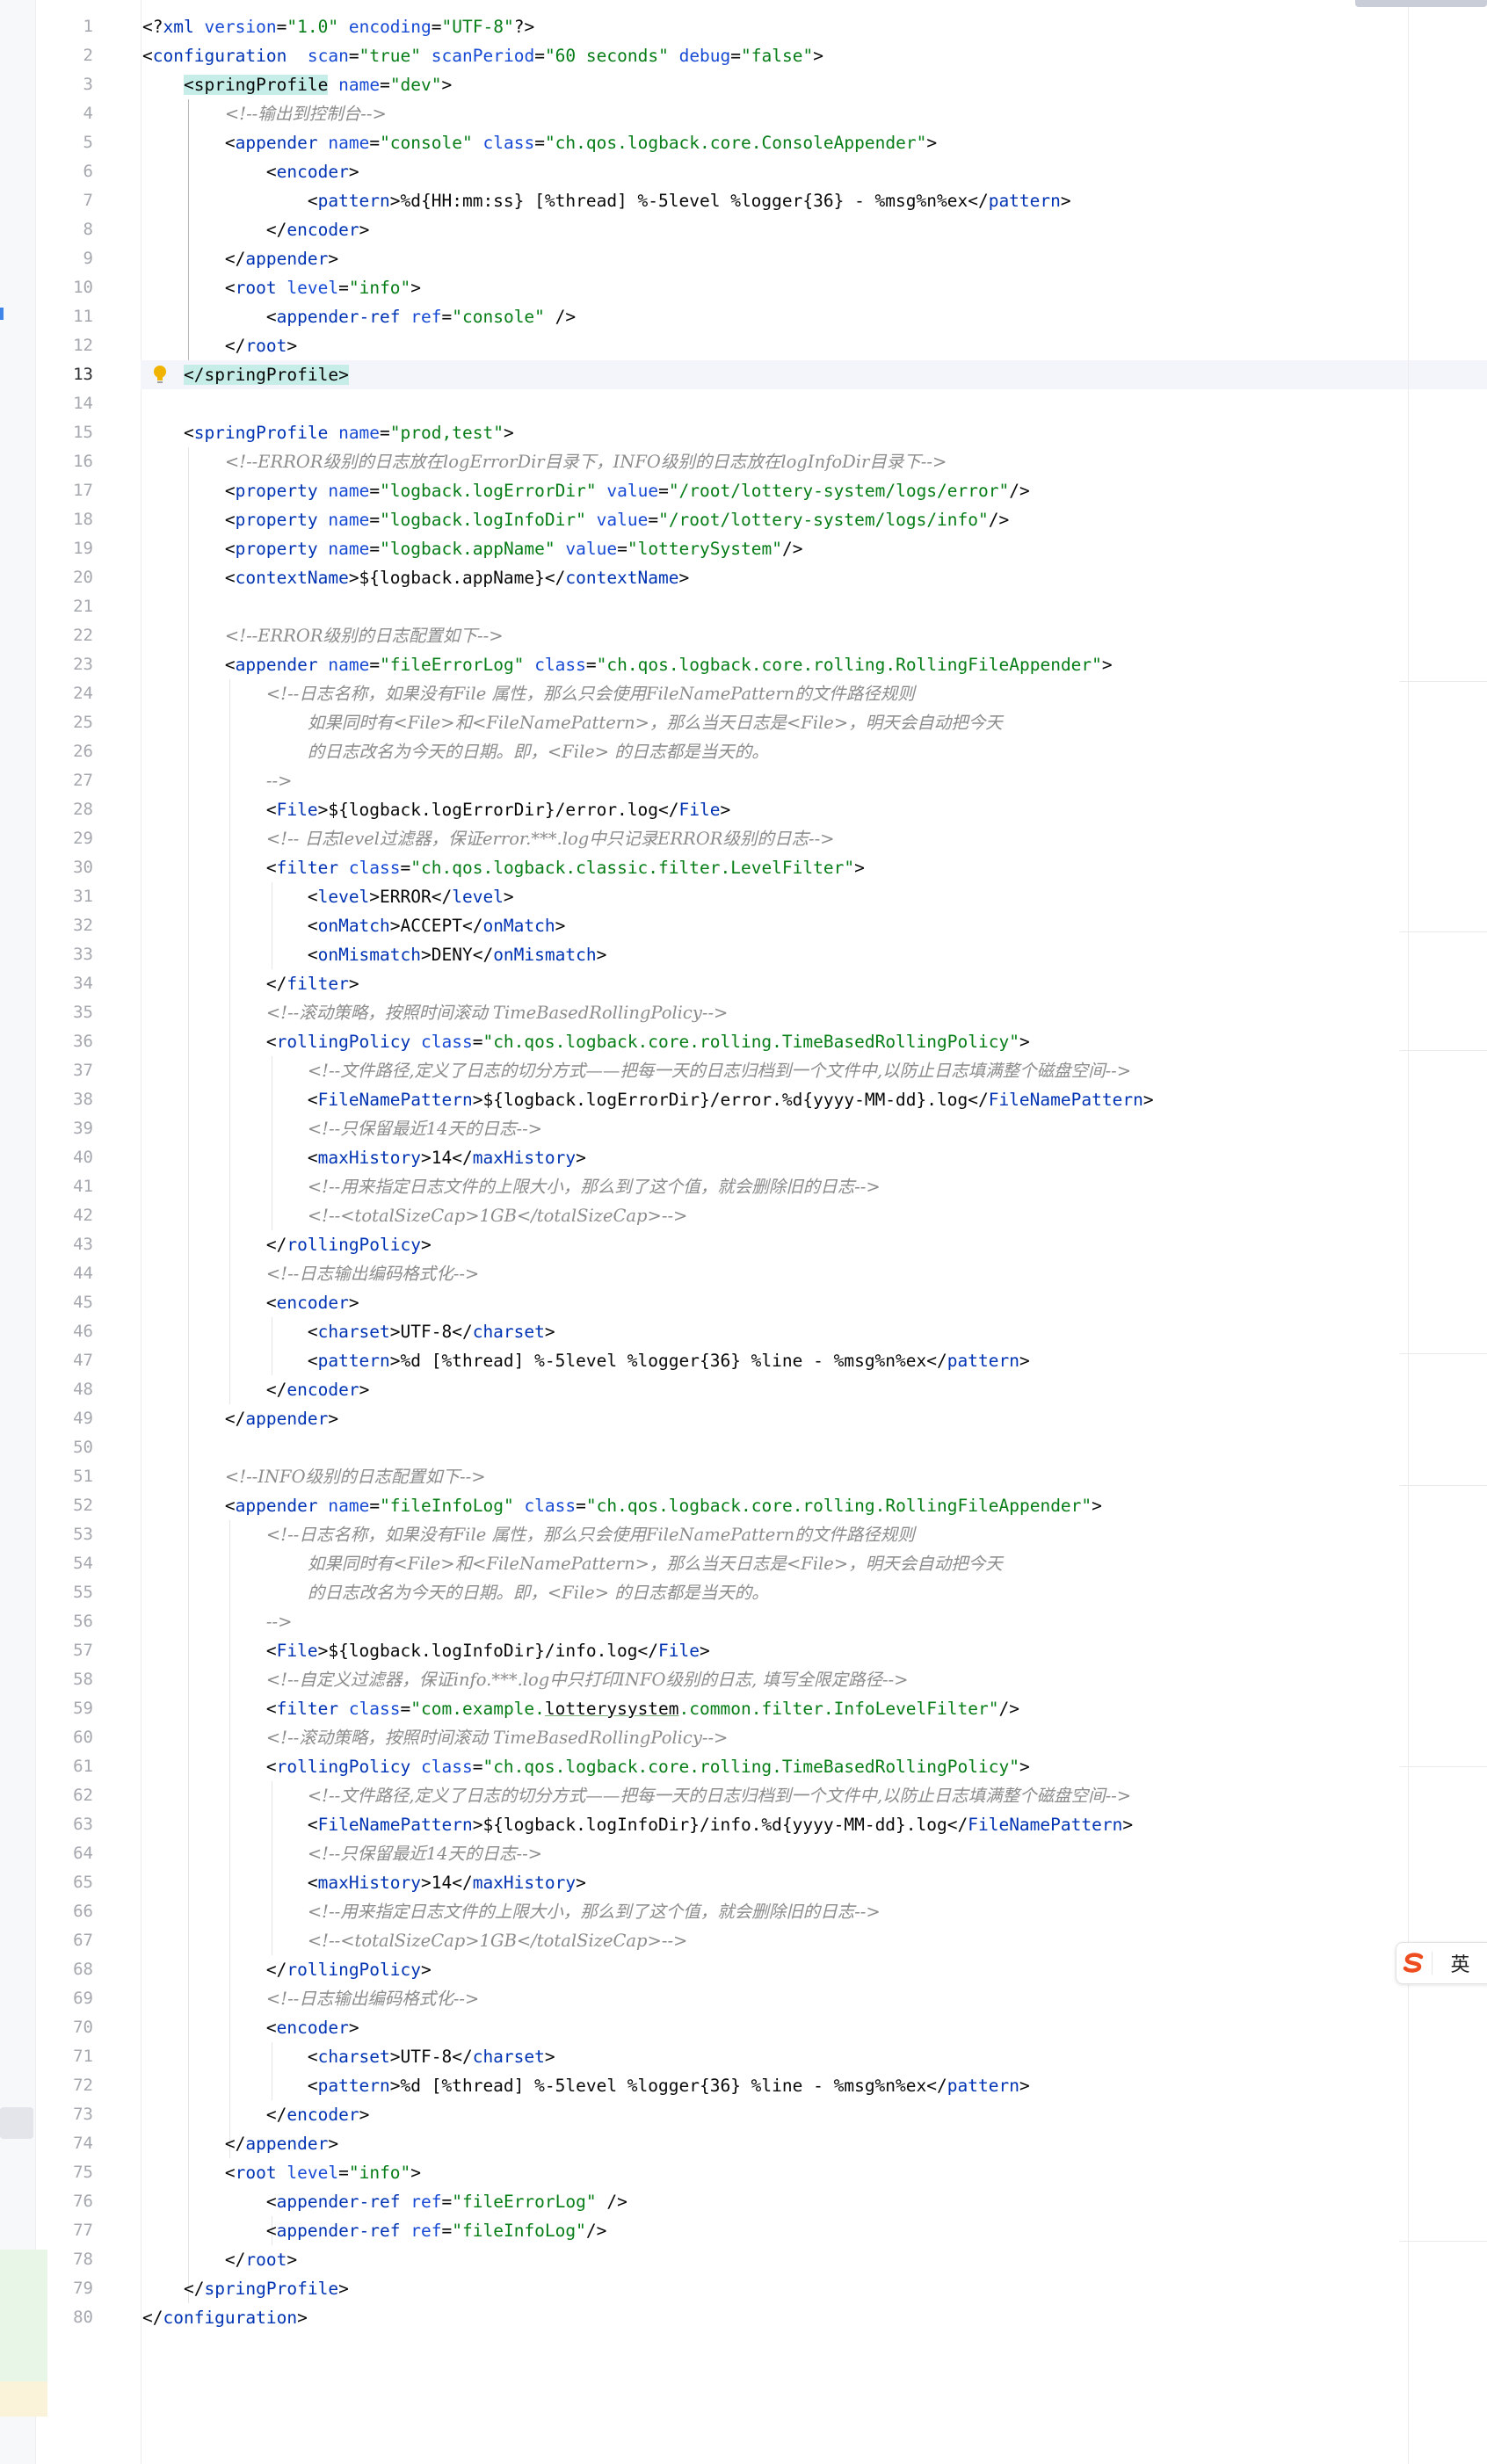  Describe the element at coordinates (328, 432) in the screenshot. I see `code-line: <springProfile name="prod,test">` at that location.